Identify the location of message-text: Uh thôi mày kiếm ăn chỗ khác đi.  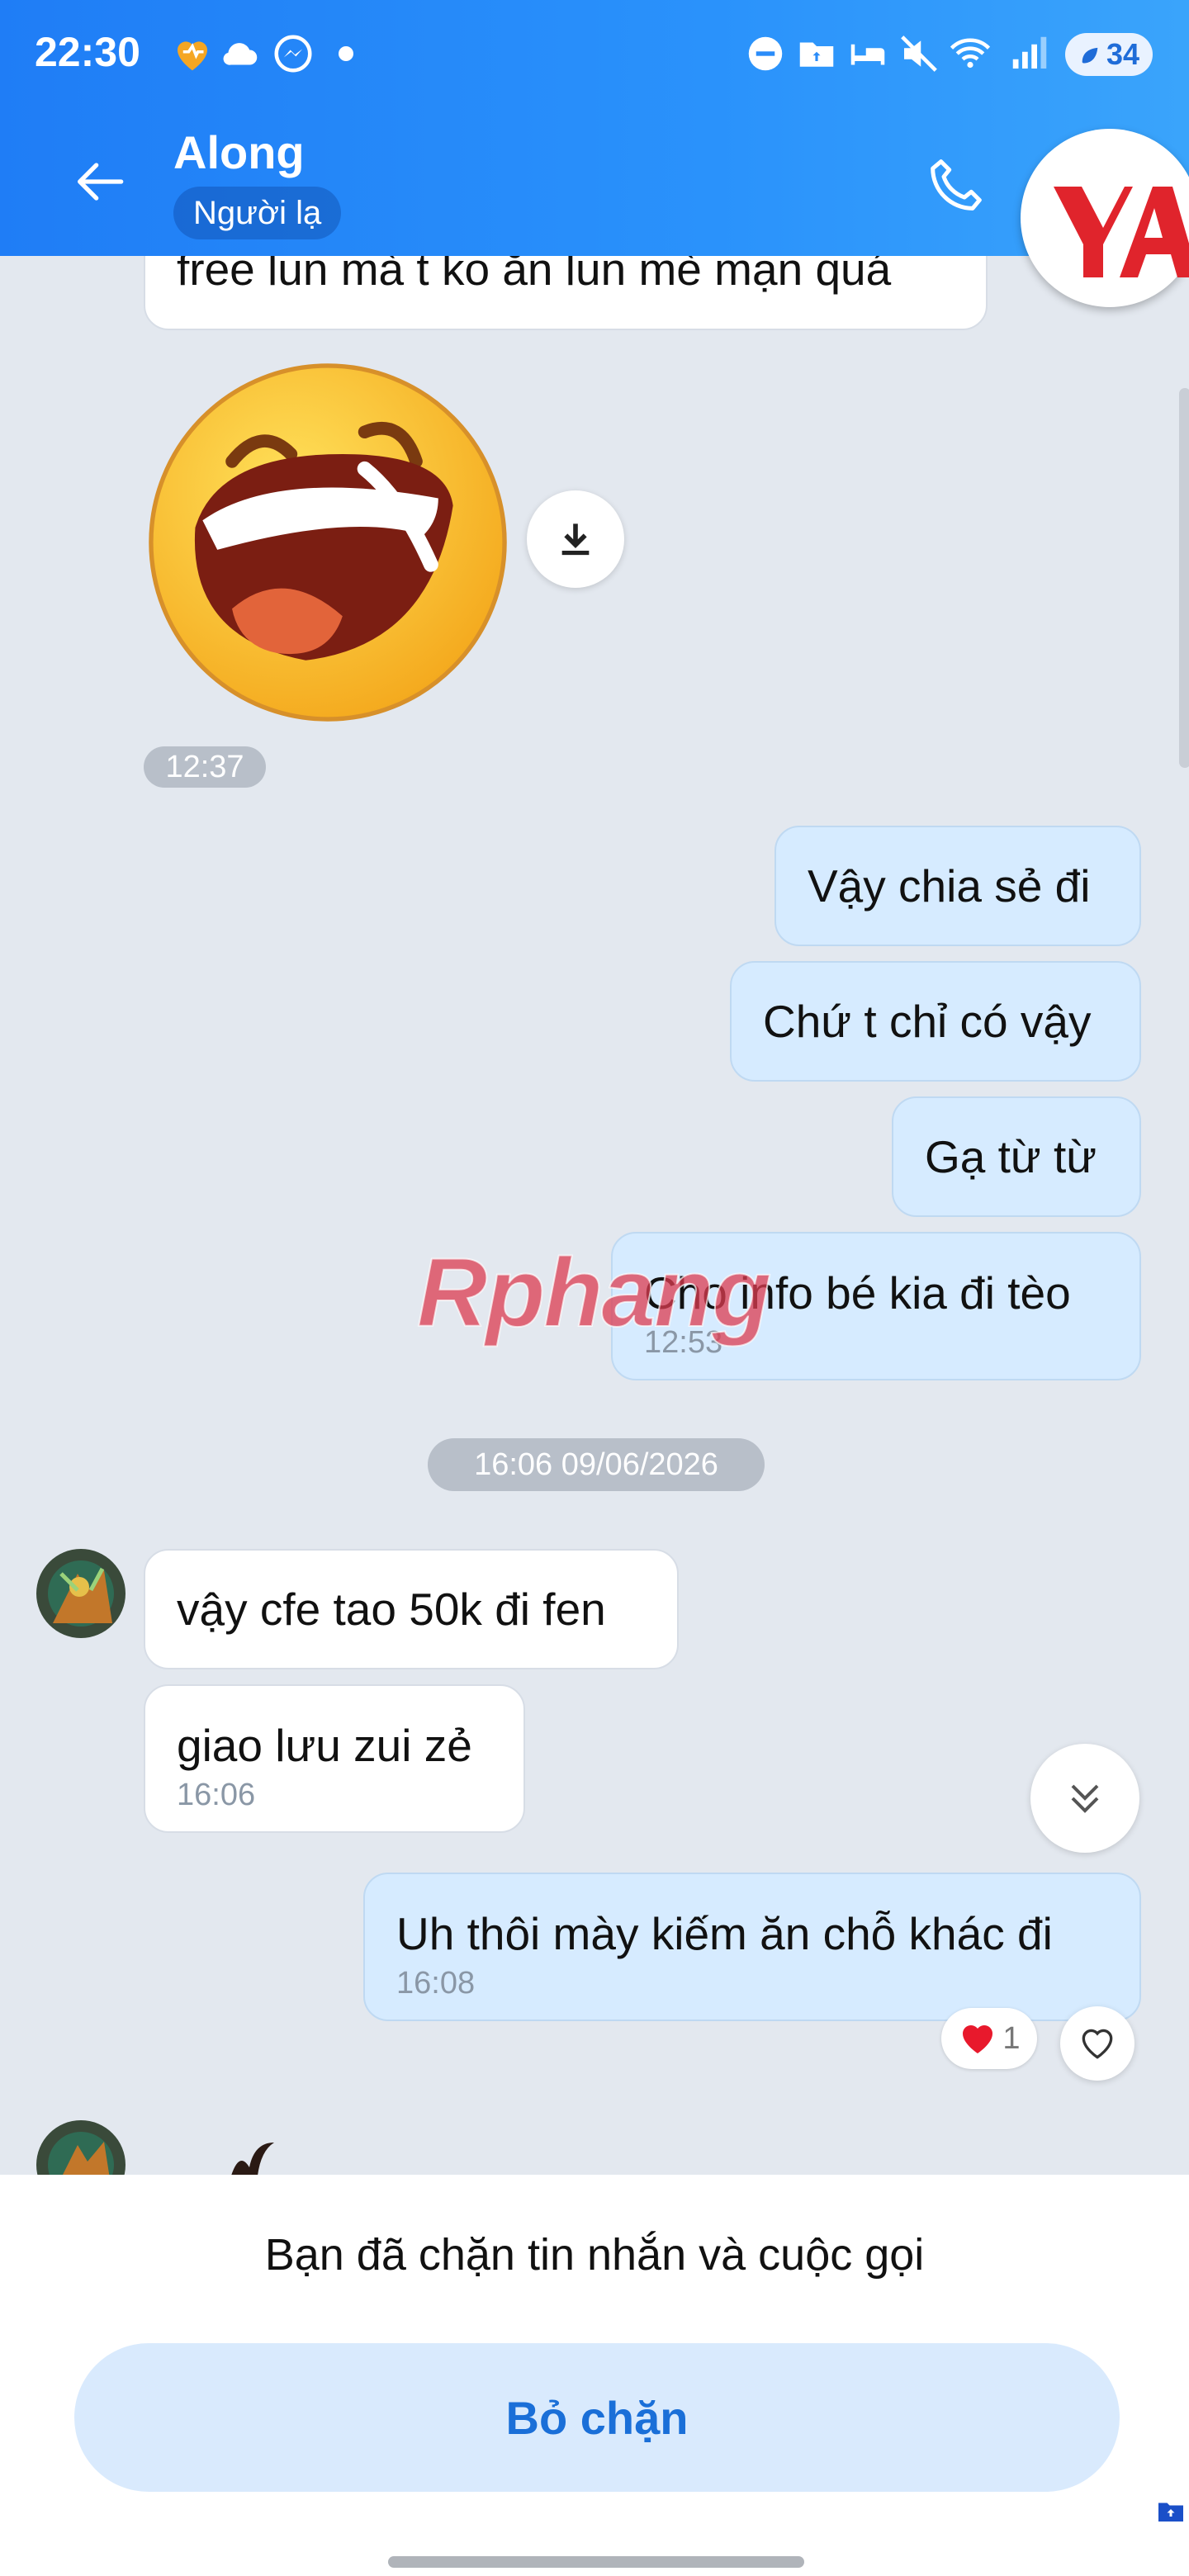
(724, 1933).